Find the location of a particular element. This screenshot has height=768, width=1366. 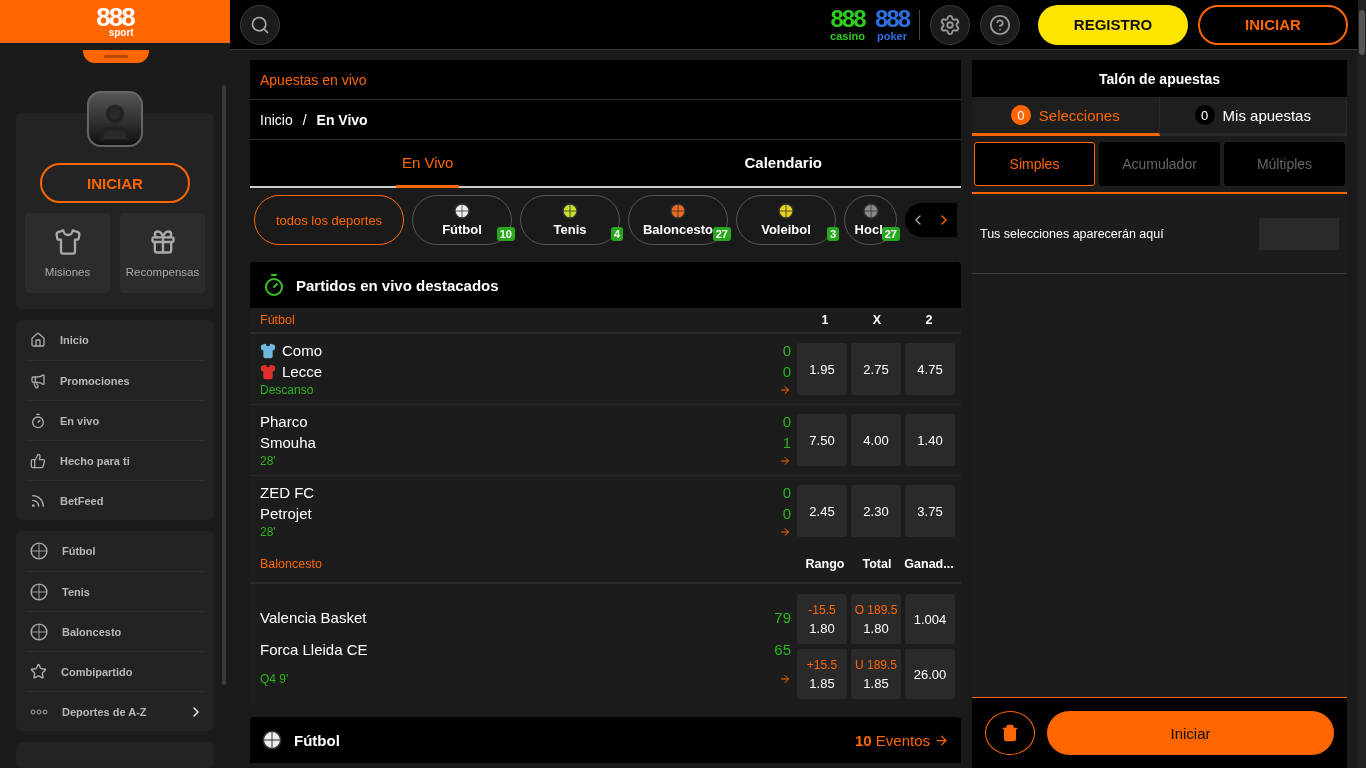

pull-tab is located at coordinates (116, 56).